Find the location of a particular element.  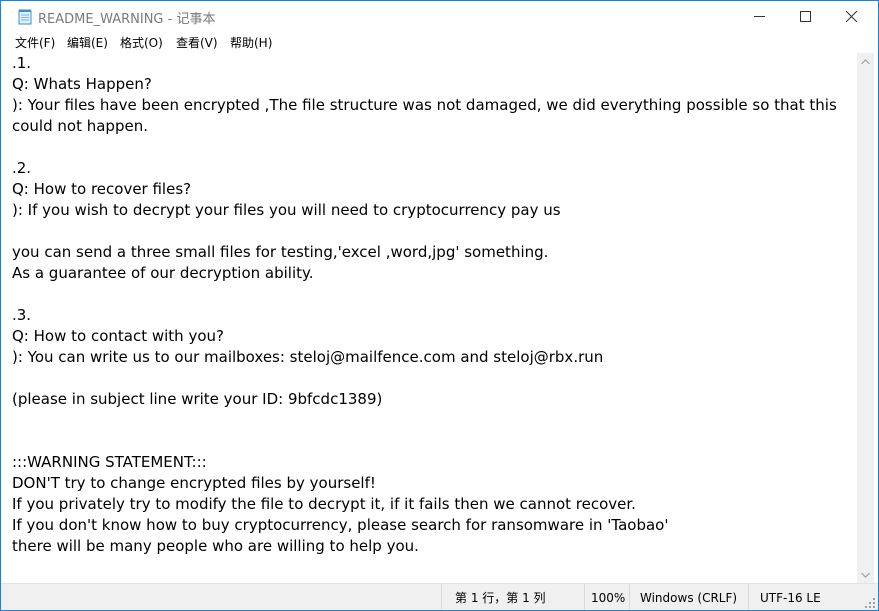

maximize-icon is located at coordinates (805, 16).